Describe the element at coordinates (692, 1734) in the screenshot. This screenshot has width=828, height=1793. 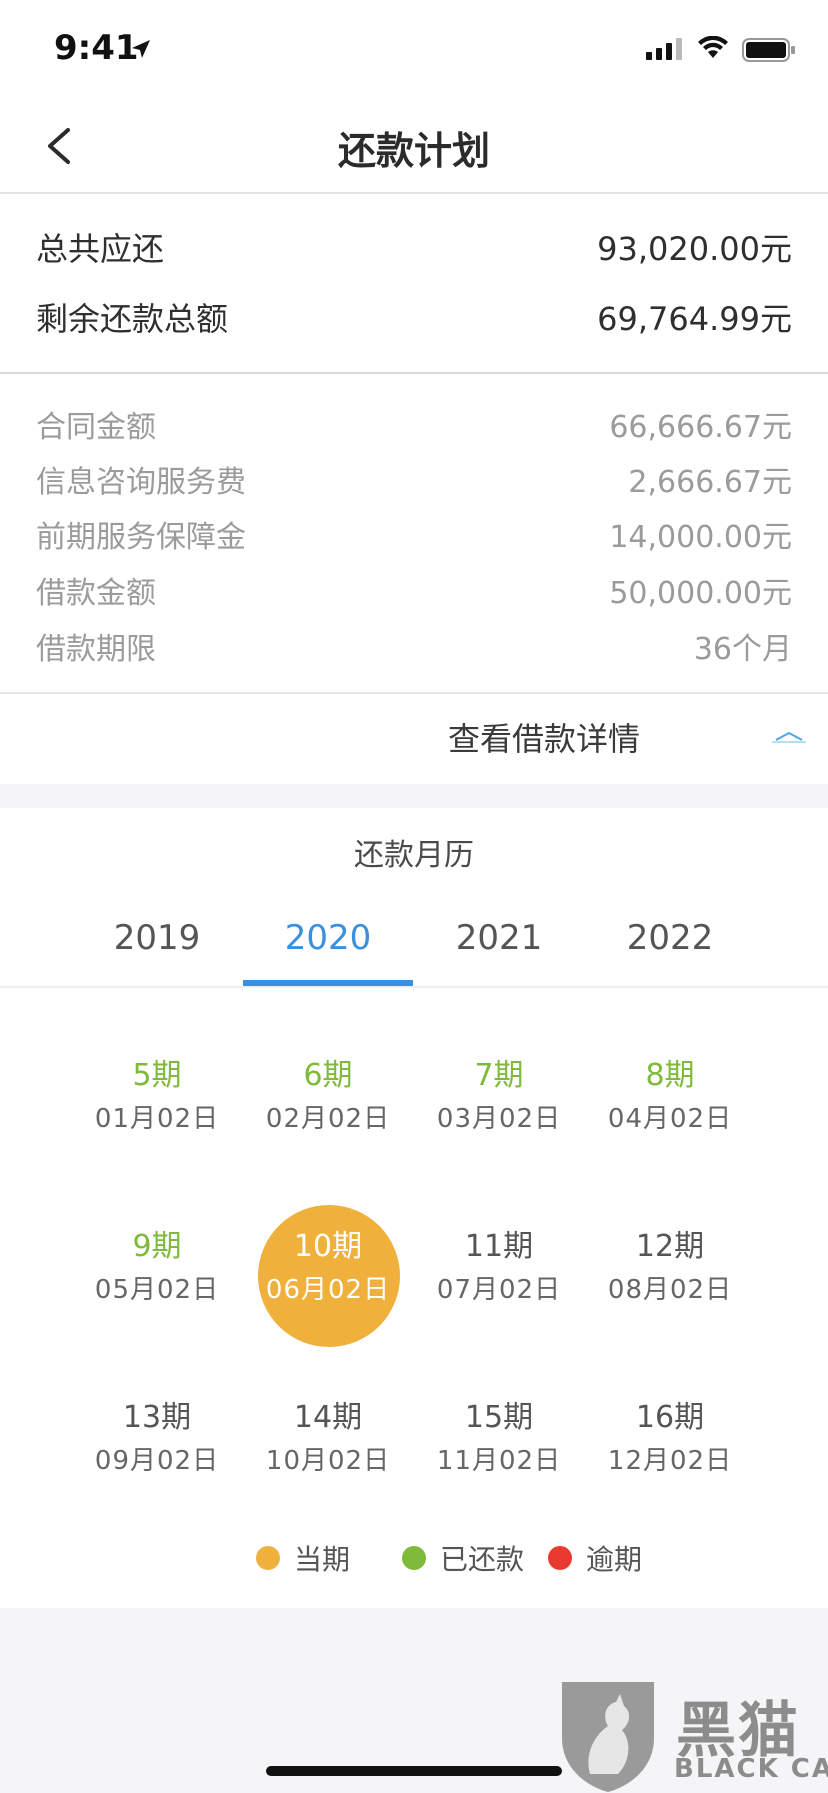
I see `black-cat-watermark: 黑猫 BLACK CAT` at that location.